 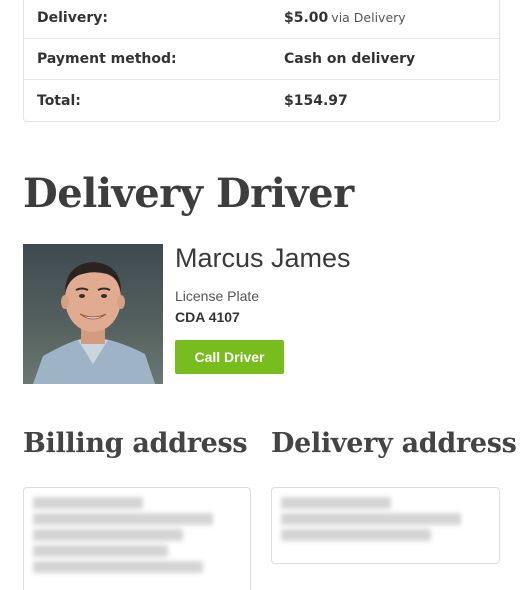 I want to click on driver-photo, so click(x=93, y=314).